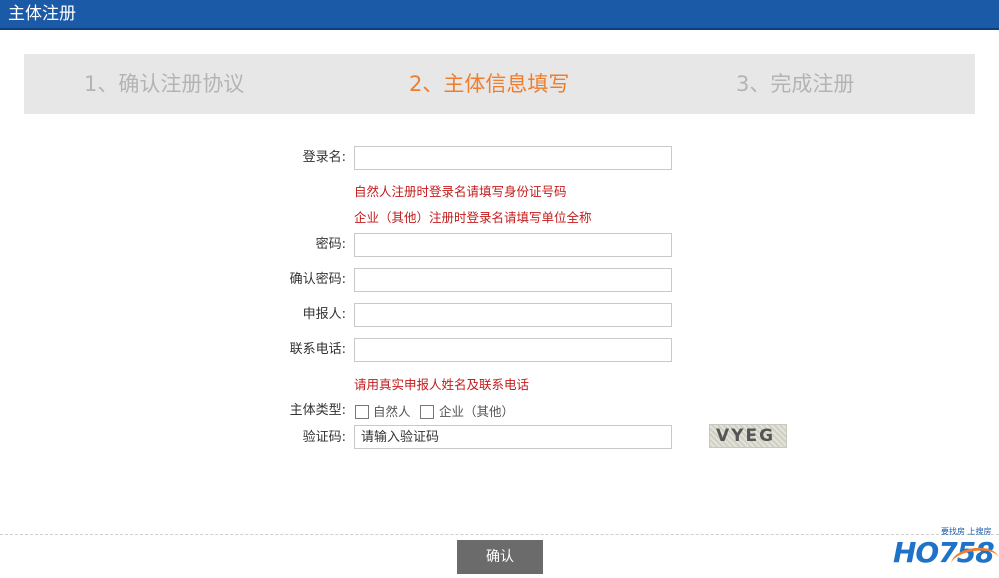 This screenshot has width=999, height=578. What do you see at coordinates (513, 158) in the screenshot?
I see `login-name-input` at bounding box center [513, 158].